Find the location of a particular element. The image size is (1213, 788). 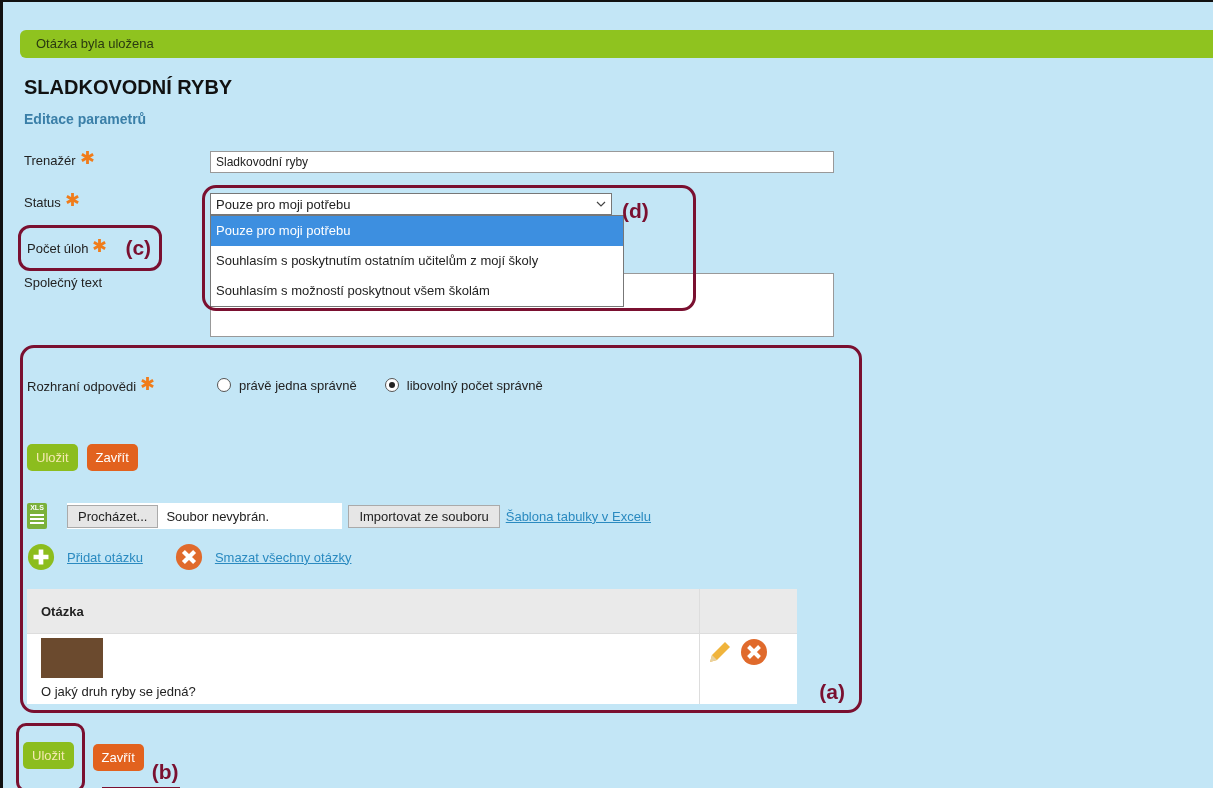

annotation-label: (a) is located at coordinates (832, 692).